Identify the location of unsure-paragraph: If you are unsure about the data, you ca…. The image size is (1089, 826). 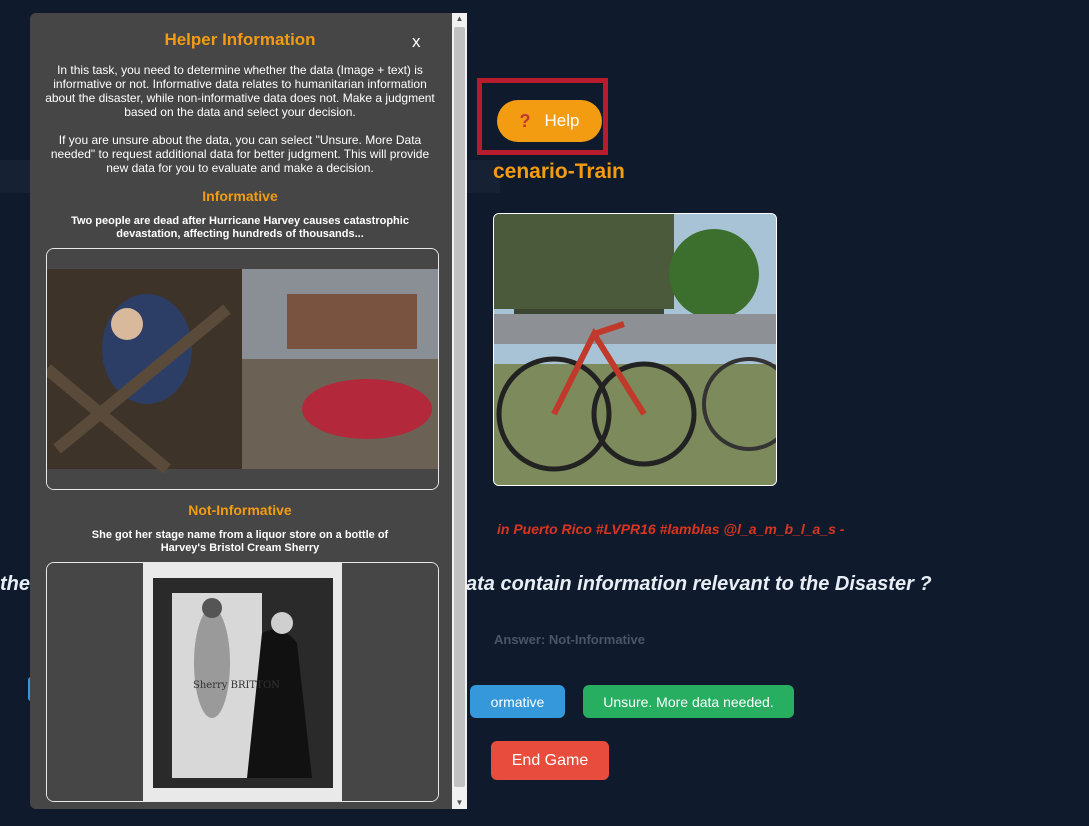
(240, 154).